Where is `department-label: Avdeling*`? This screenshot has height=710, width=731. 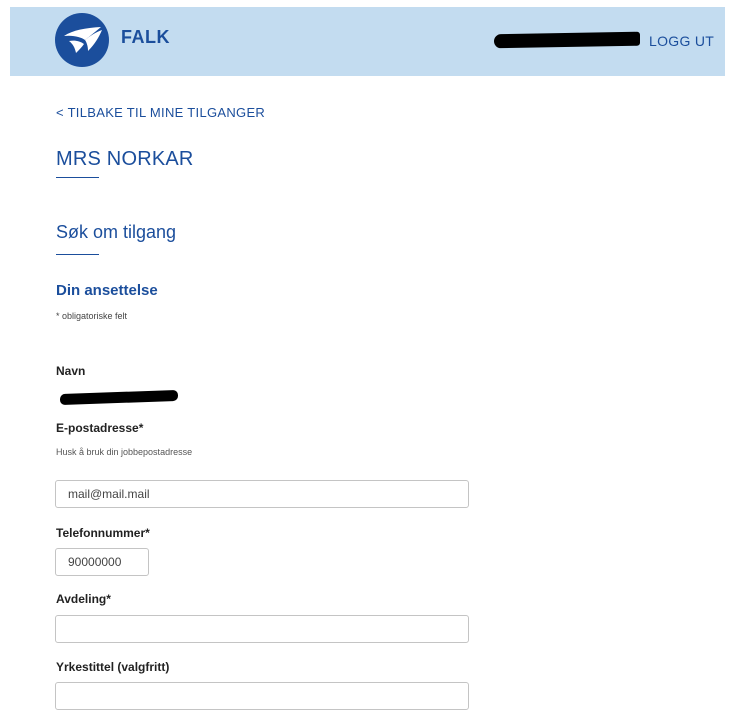
department-label: Avdeling* is located at coordinates (83, 599).